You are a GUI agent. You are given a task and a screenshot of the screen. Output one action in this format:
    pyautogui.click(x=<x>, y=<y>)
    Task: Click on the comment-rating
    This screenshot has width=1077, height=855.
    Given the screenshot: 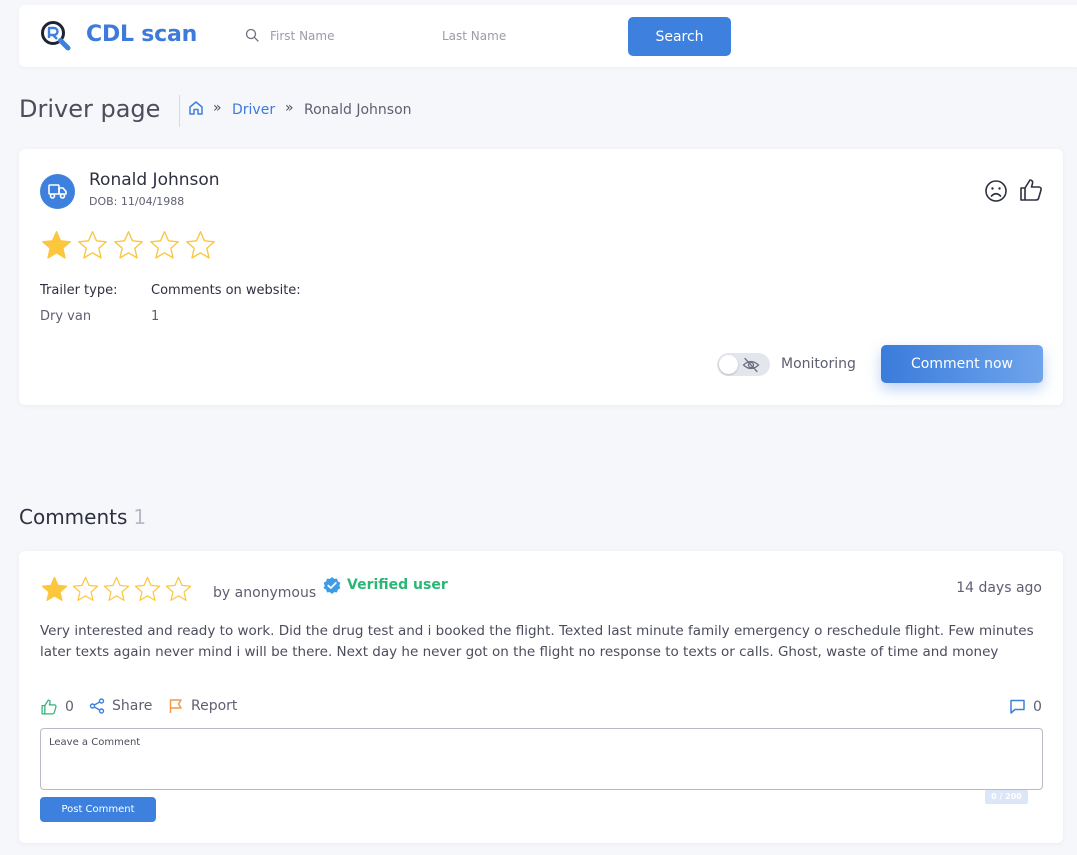 What is the action you would take?
    pyautogui.click(x=116, y=589)
    